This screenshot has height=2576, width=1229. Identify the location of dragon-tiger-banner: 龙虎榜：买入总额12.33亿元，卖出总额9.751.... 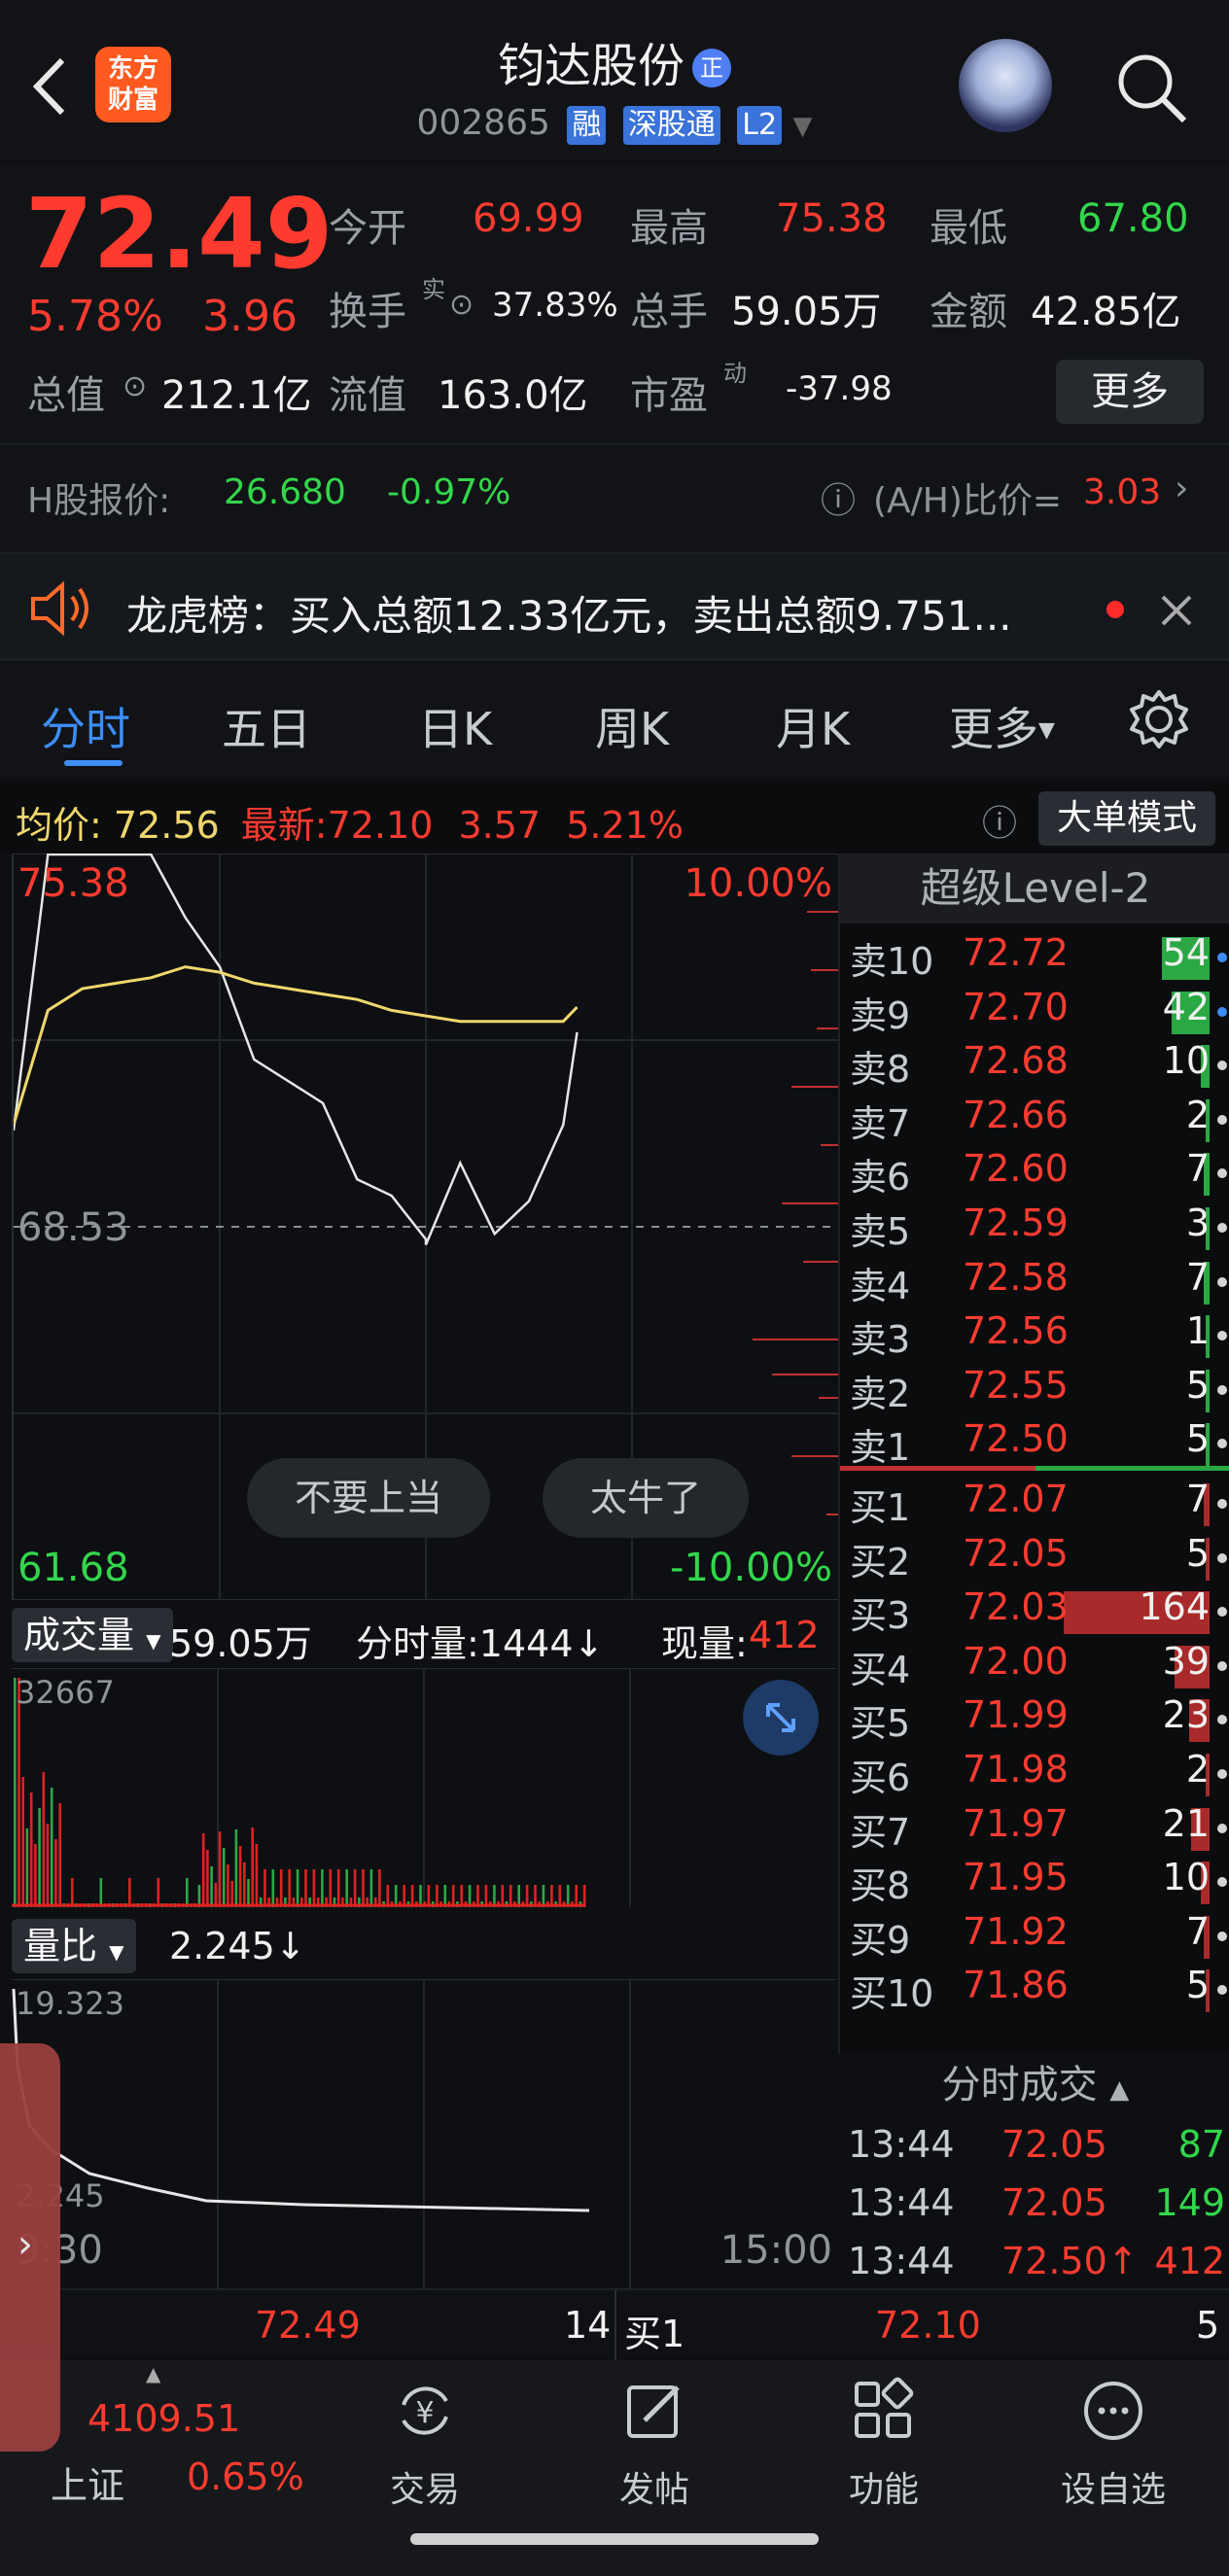
(614, 606).